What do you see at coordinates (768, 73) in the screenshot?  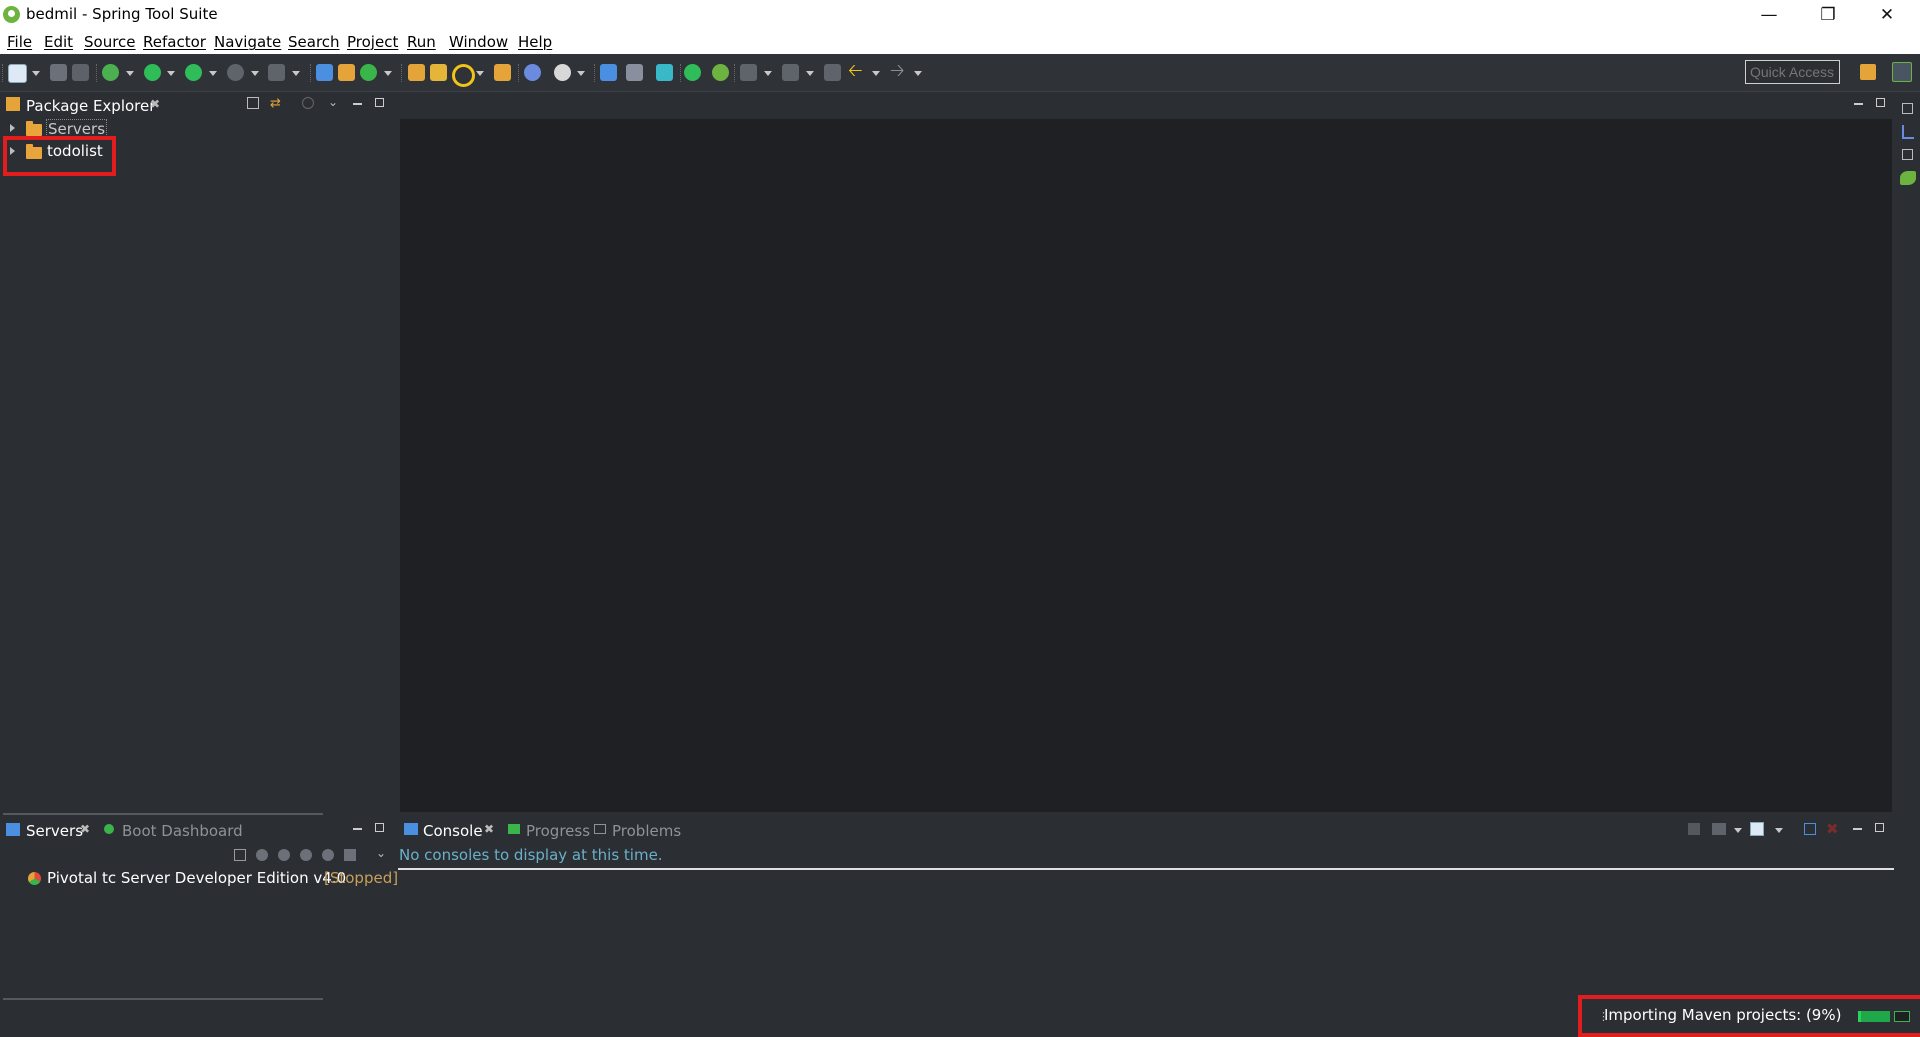 I see `next-annotation-dropdown-icon` at bounding box center [768, 73].